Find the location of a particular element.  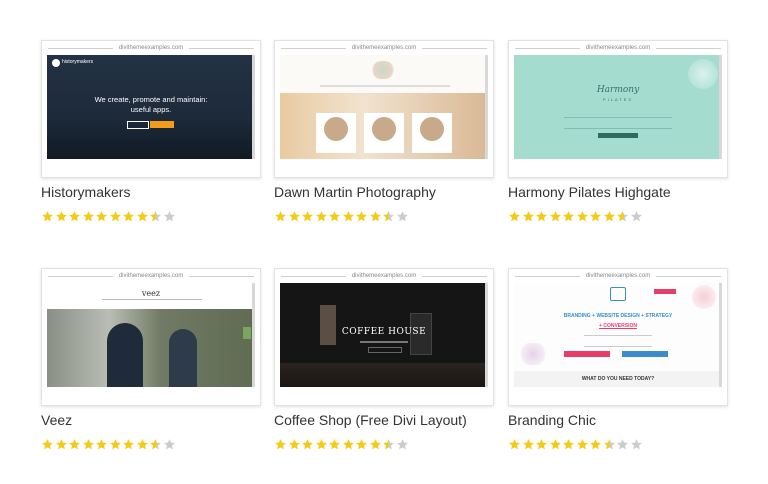

preview-screenshot is located at coordinates (384, 107).